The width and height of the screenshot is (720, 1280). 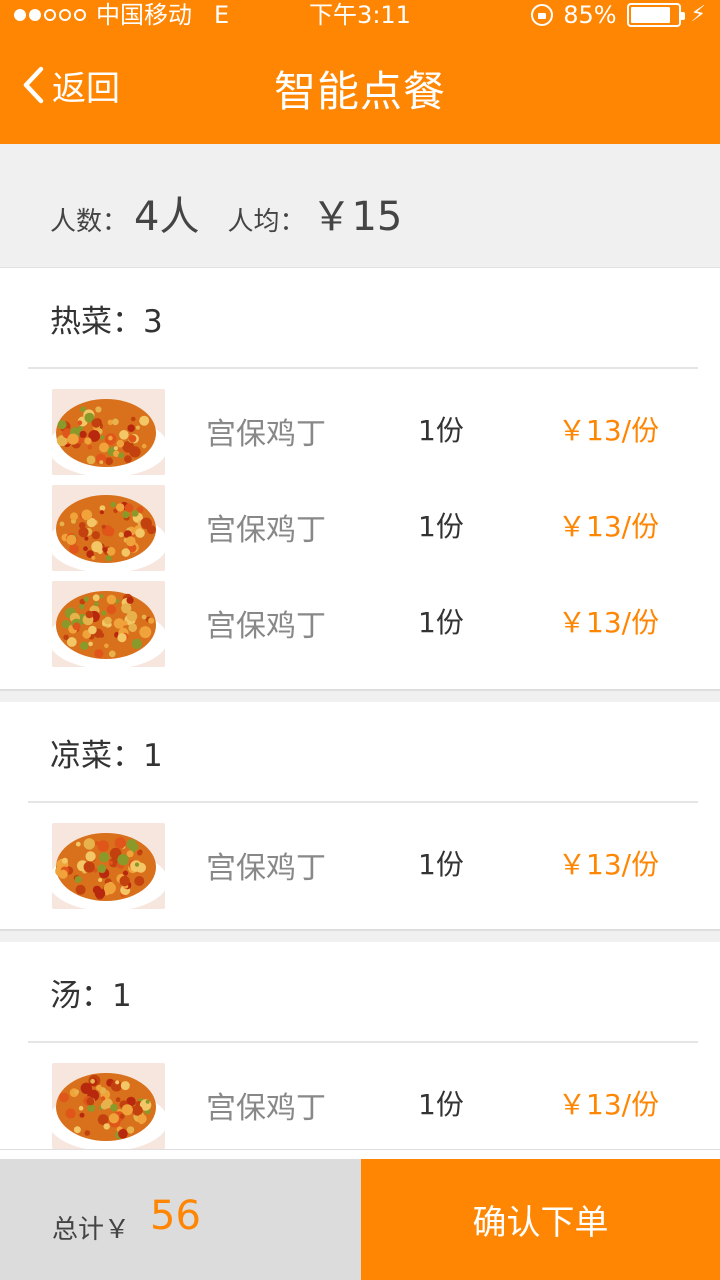 What do you see at coordinates (106, 755) in the screenshot?
I see `section-header: 凉菜：1` at bounding box center [106, 755].